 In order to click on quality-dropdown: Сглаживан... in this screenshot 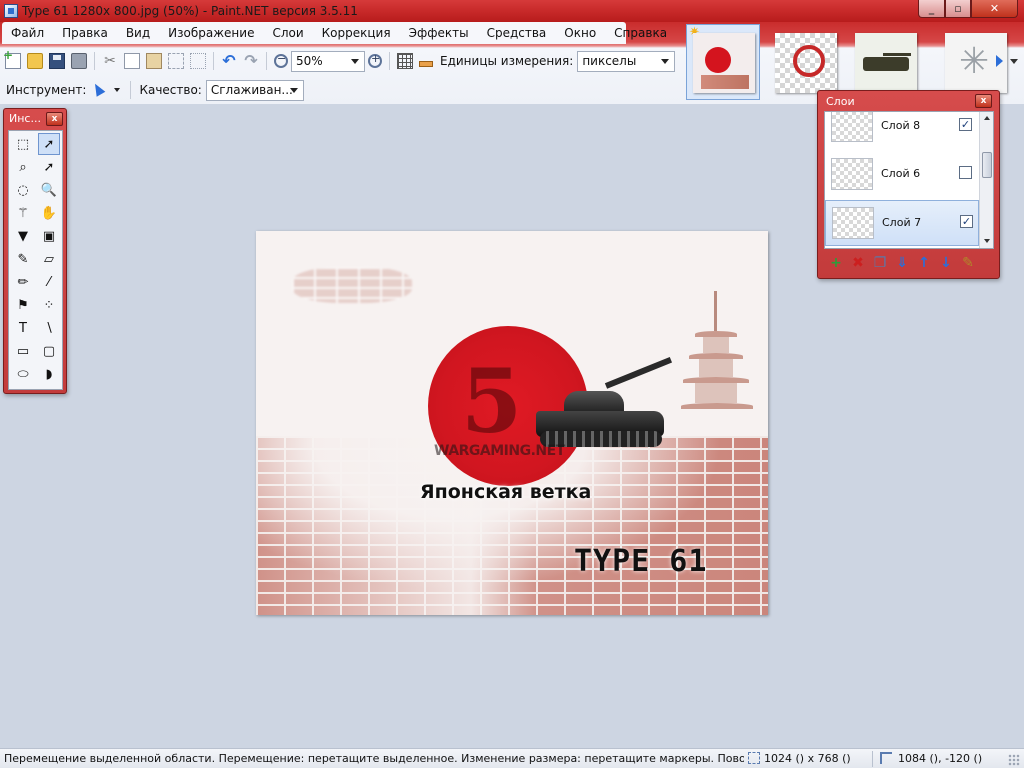, I will do `click(254, 90)`.